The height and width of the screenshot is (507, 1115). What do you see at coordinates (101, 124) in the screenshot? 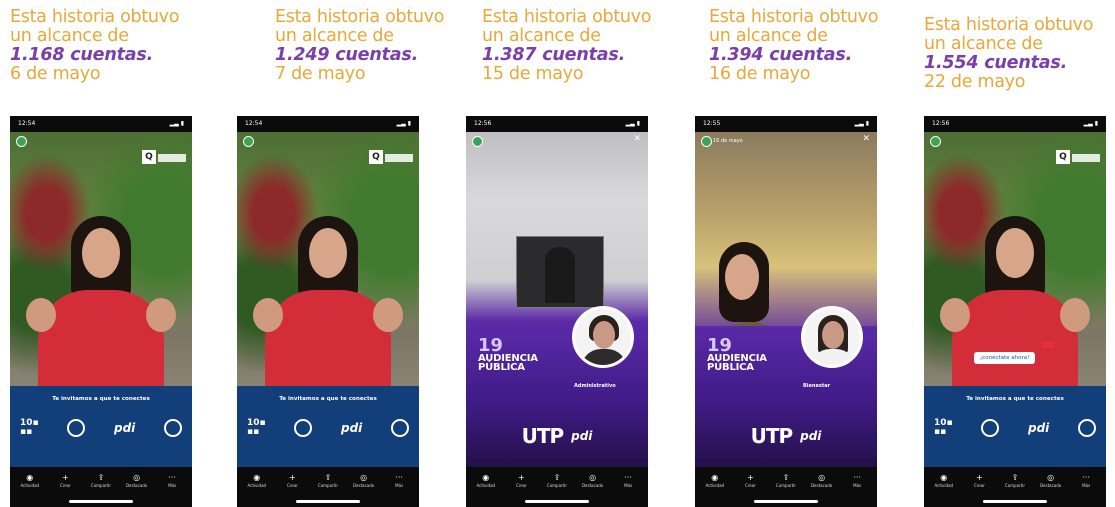
I see `status-bar: 12:54 ▂▃ ▮` at bounding box center [101, 124].